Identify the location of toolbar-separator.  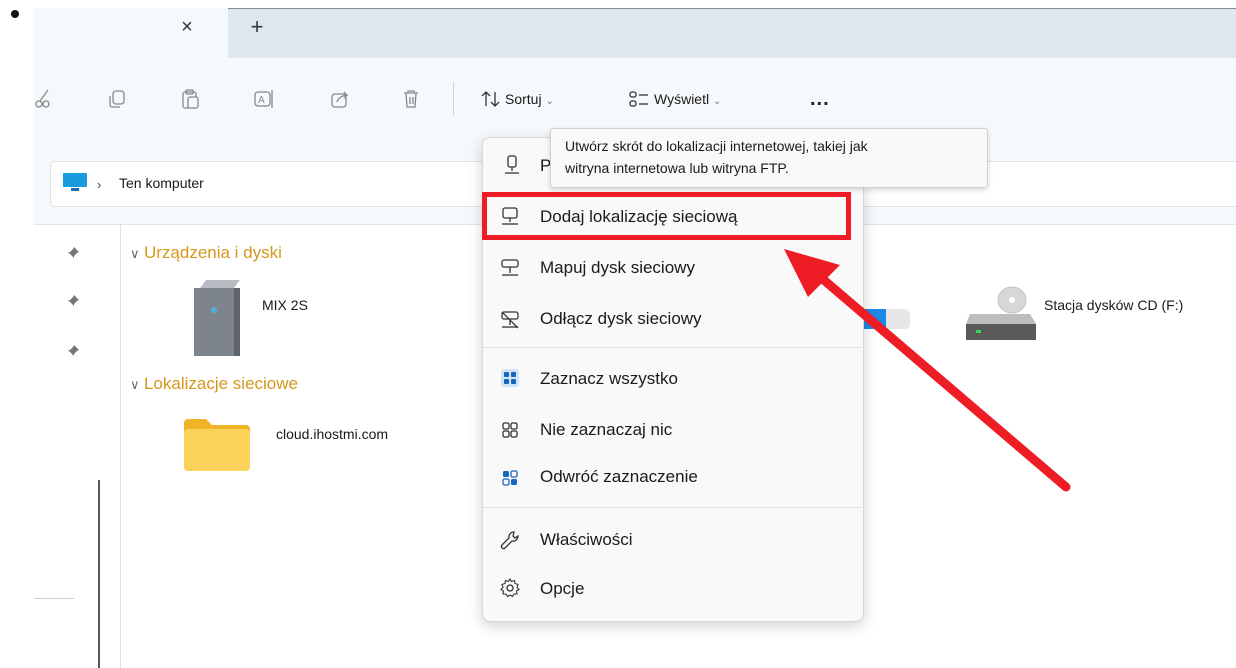
(453, 99).